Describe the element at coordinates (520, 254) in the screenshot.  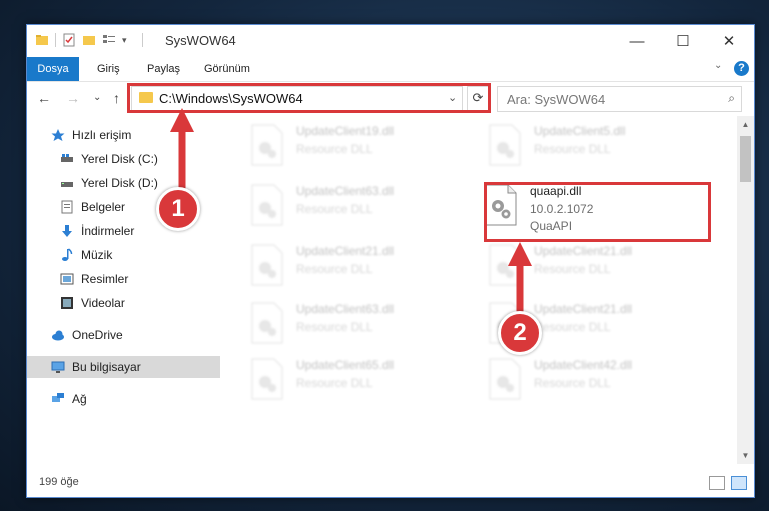
I see `arrow-2-head` at that location.